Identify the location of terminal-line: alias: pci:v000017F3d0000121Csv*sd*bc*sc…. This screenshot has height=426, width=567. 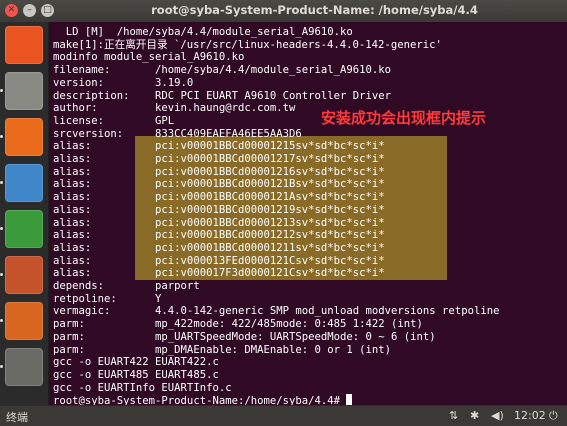
(219, 273).